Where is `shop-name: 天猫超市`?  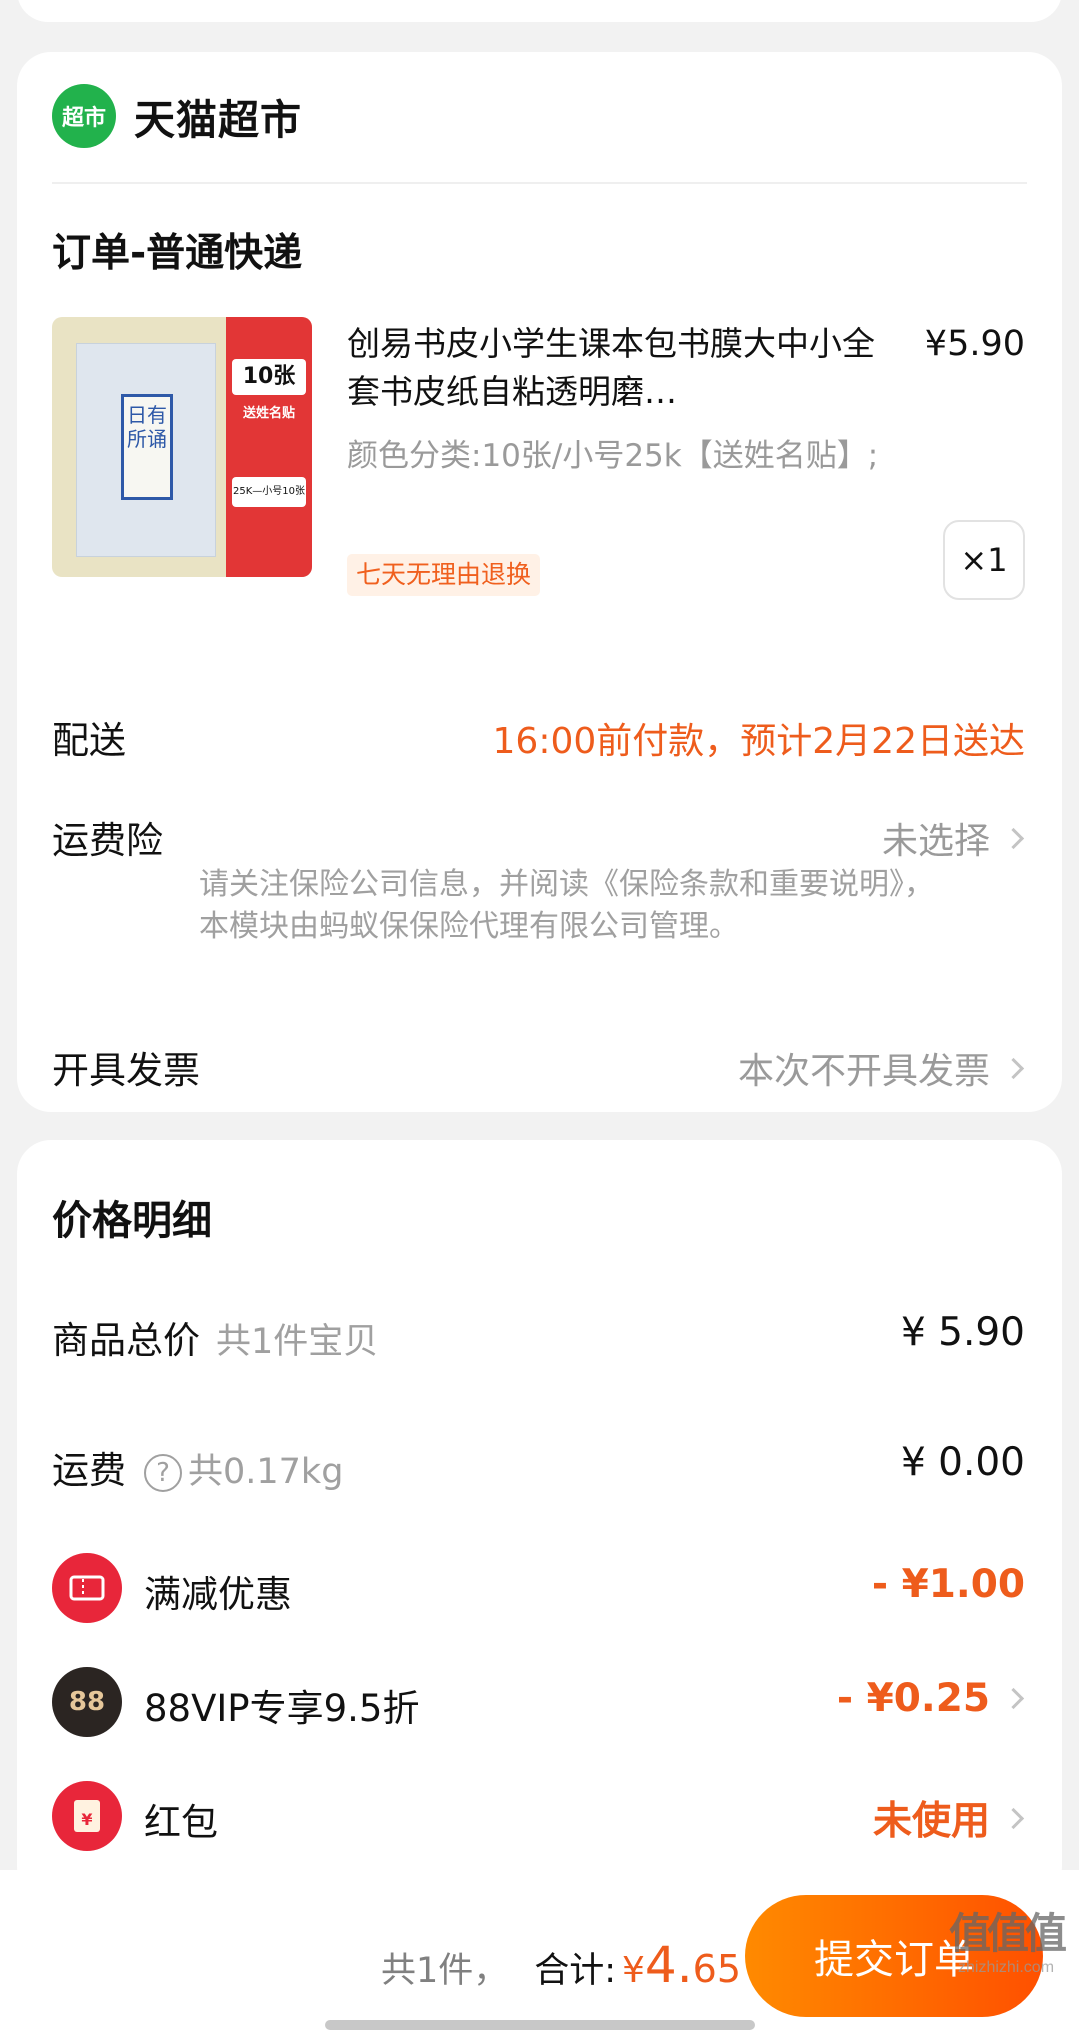
shop-name: 天猫超市 is located at coordinates (218, 120).